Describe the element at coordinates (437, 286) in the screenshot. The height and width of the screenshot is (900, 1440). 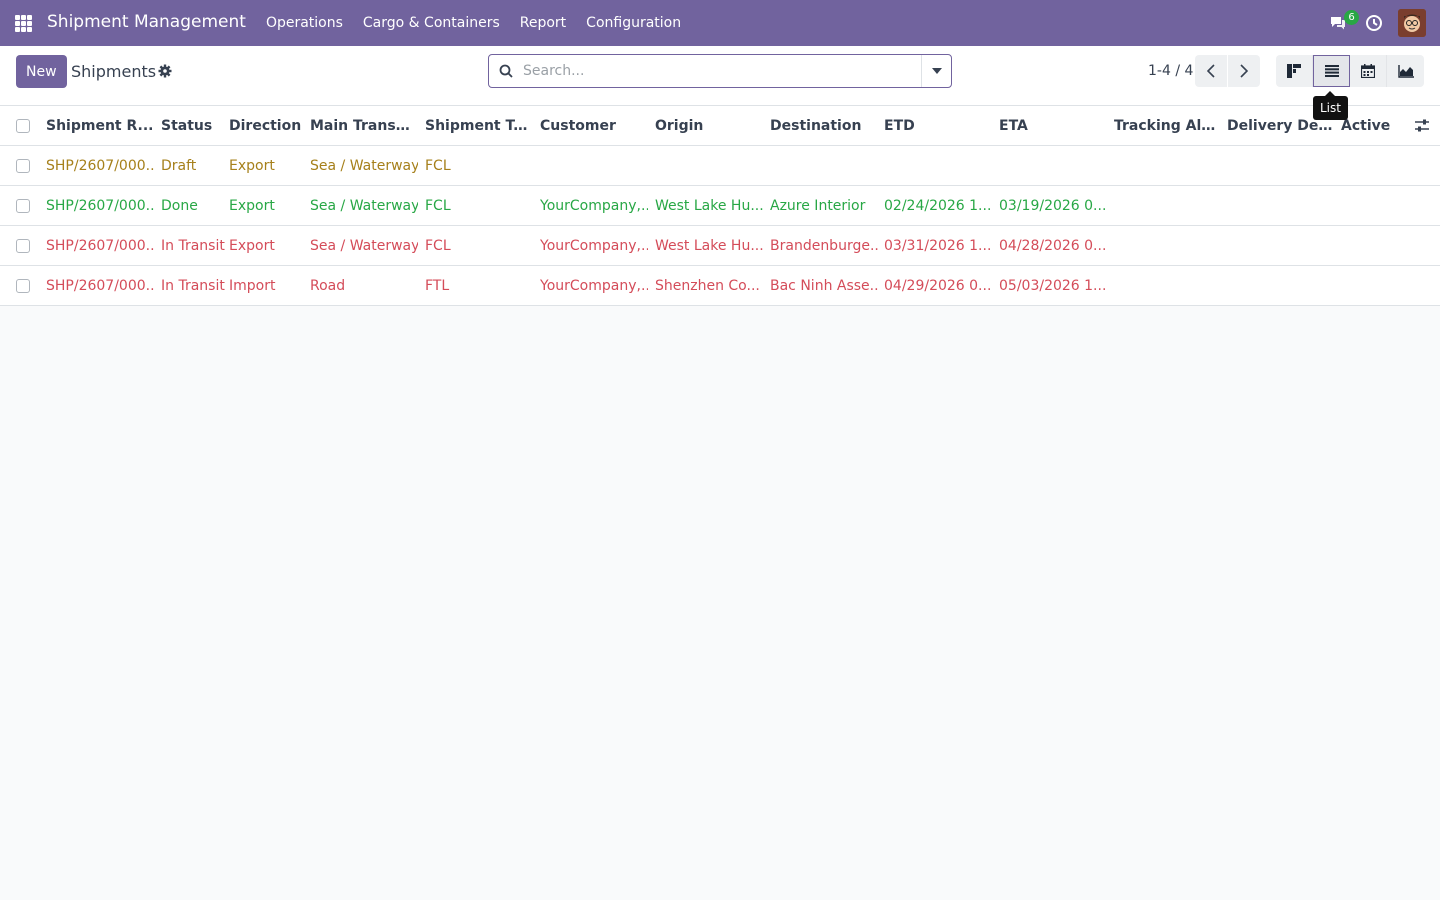
I see `cell-shipment-type: FTL` at that location.